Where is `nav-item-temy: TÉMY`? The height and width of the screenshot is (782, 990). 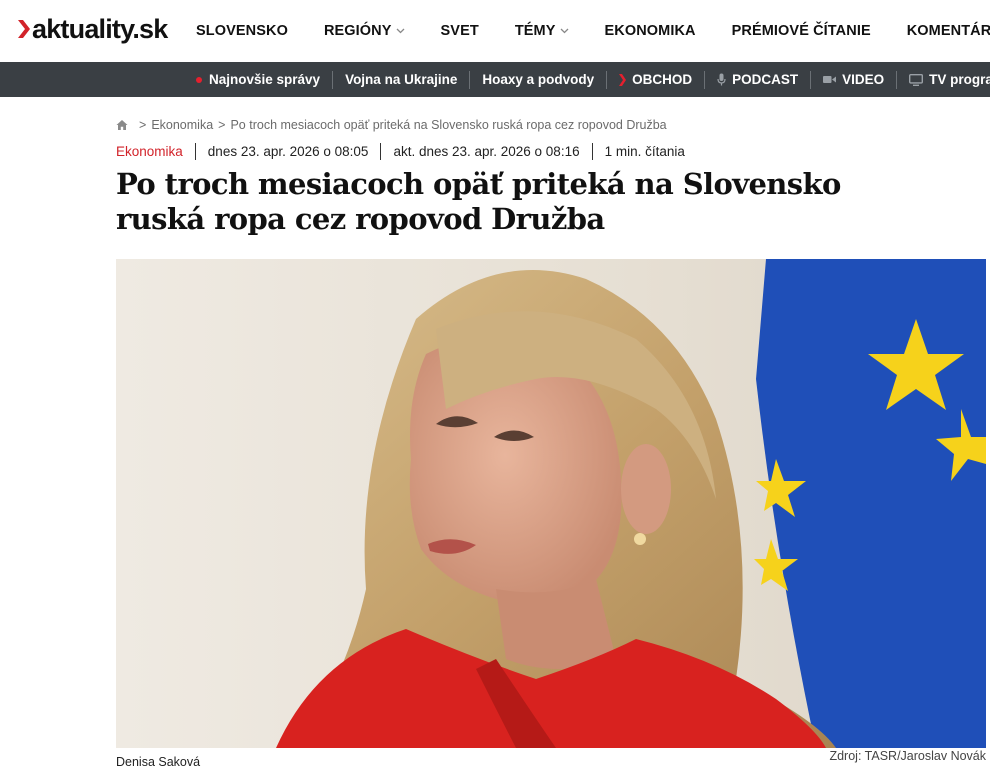 nav-item-temy: TÉMY is located at coordinates (542, 31).